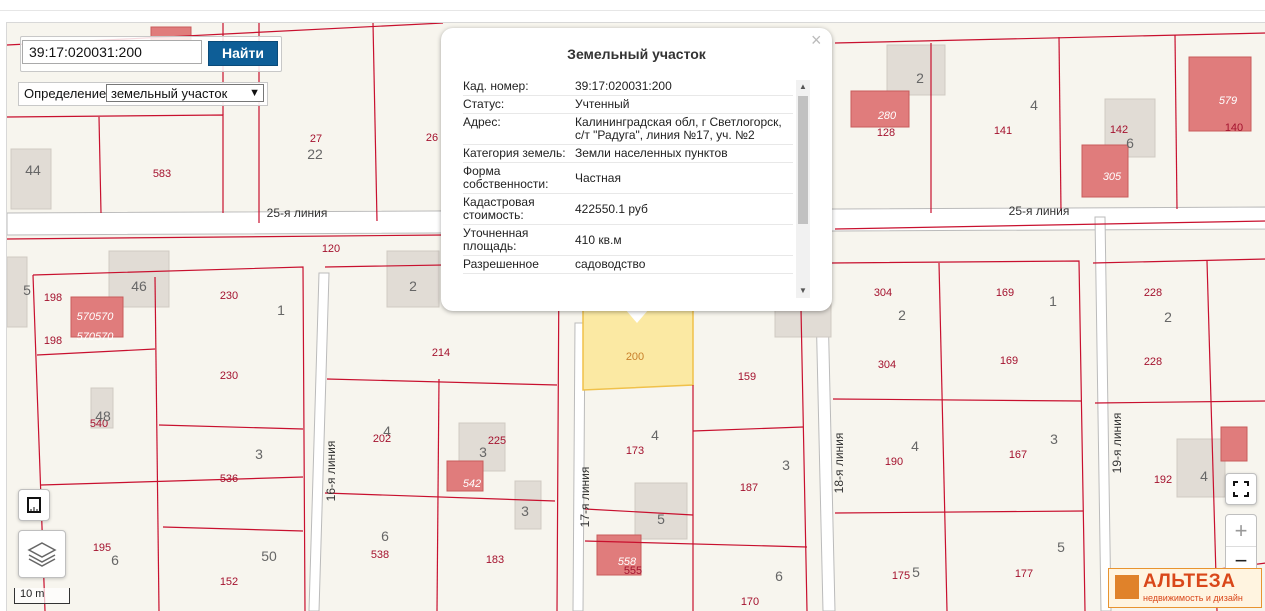 This screenshot has height=611, width=1265. What do you see at coordinates (747, 377) in the screenshot?
I see `parcel-label: 159` at bounding box center [747, 377].